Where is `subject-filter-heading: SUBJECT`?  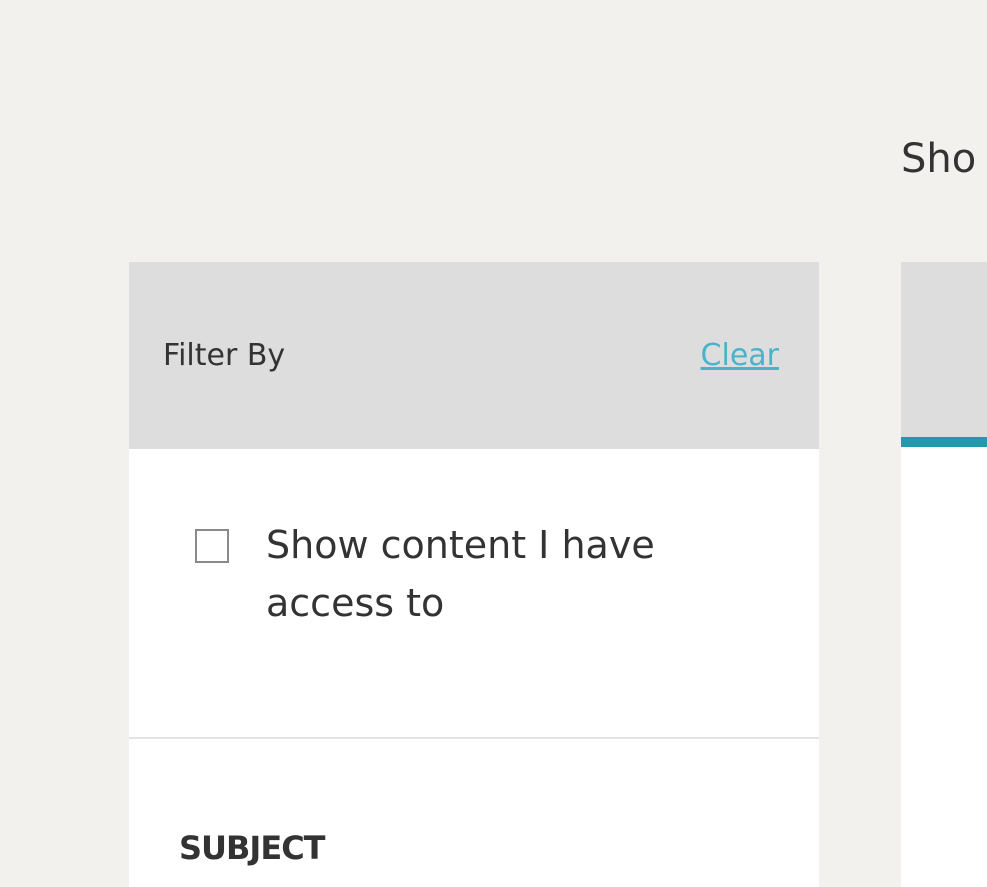
subject-filter-heading: SUBJECT is located at coordinates (252, 848).